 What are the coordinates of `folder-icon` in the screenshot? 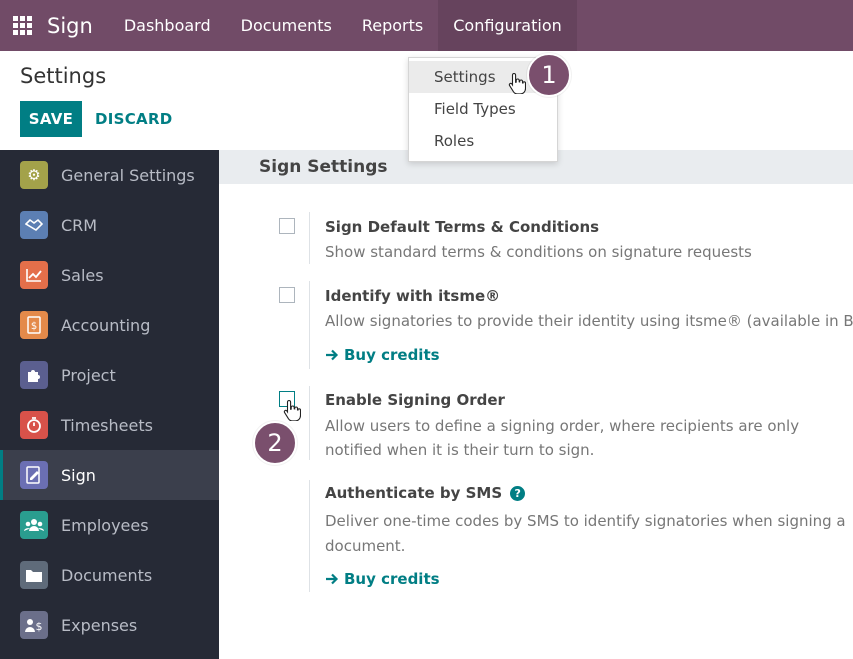 It's located at (34, 575).